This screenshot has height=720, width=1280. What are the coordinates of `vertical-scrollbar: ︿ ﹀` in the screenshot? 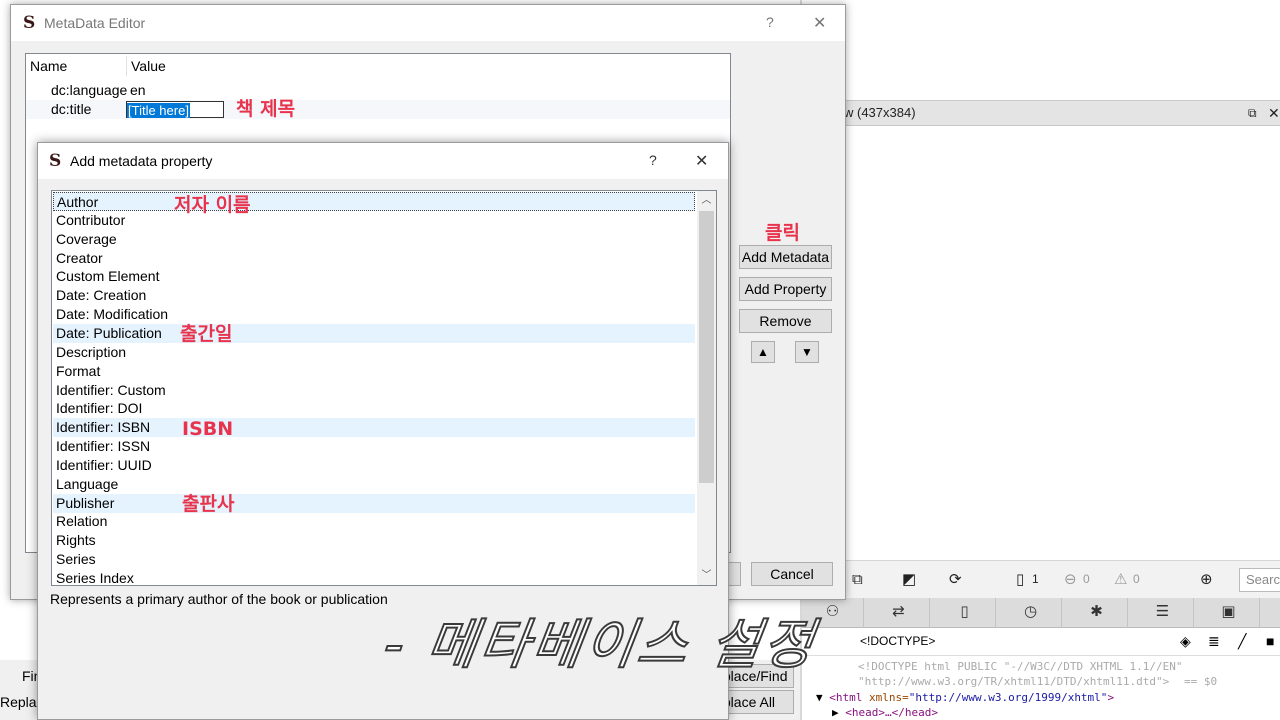 It's located at (706, 388).